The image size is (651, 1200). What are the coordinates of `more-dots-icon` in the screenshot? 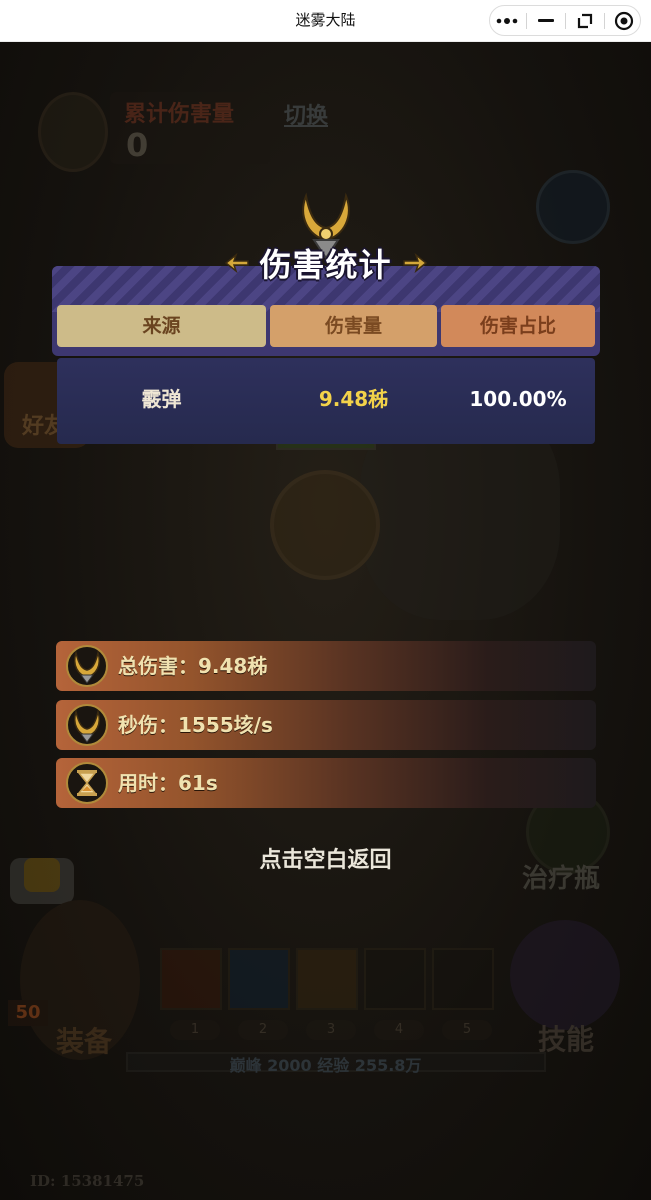 It's located at (507, 21).